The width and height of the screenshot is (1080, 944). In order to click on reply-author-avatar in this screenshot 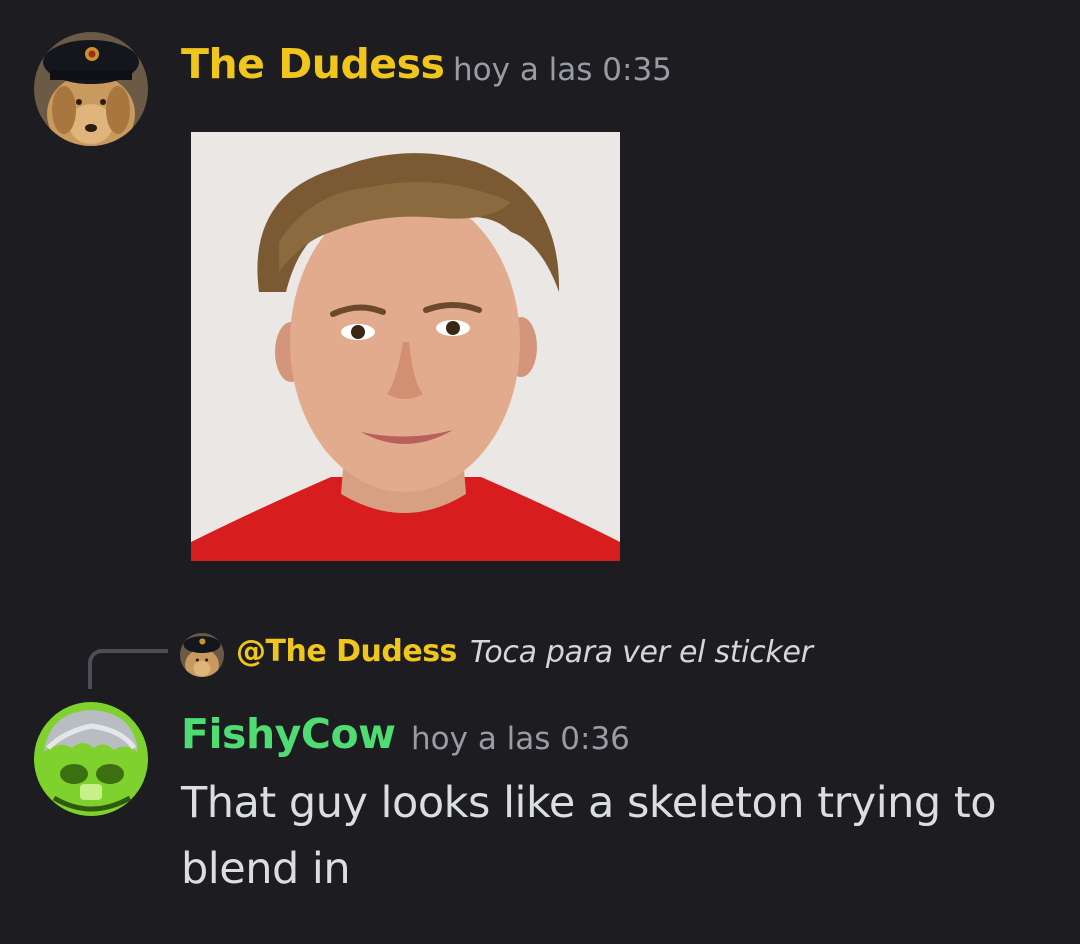, I will do `click(202, 655)`.